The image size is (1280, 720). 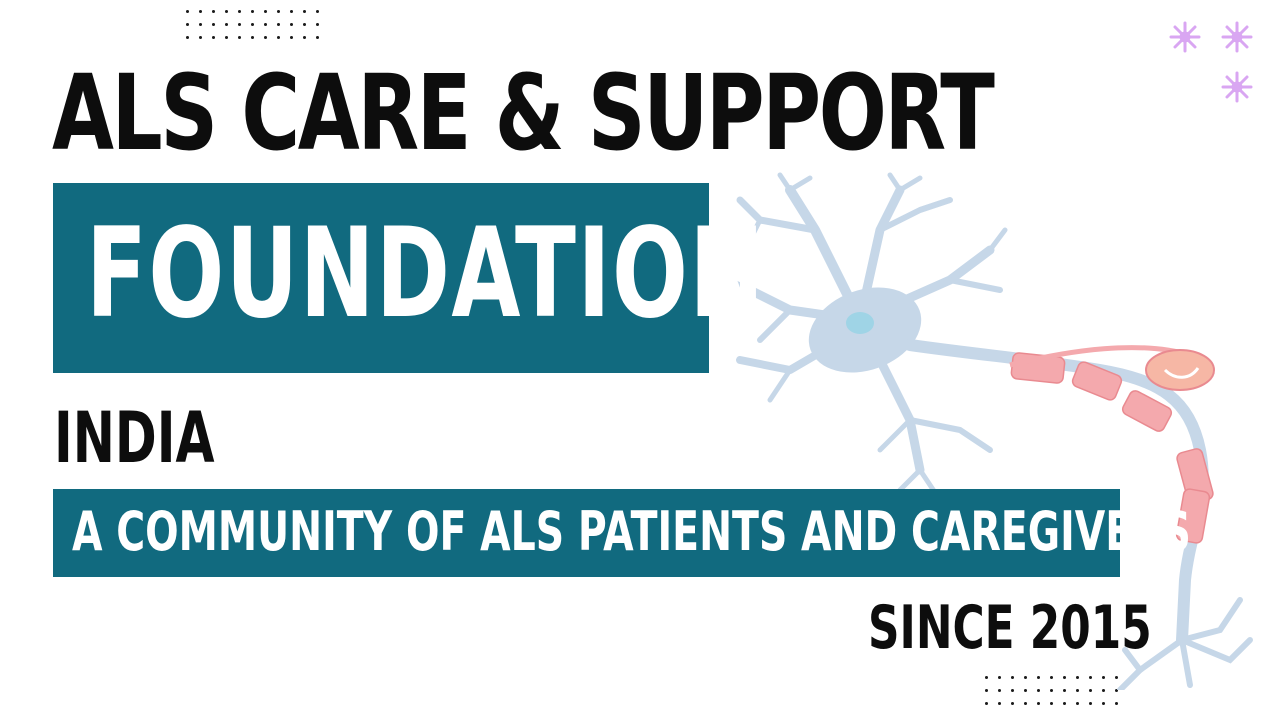 What do you see at coordinates (426, 274) in the screenshot?
I see `foundation-label: FOUNDATION` at bounding box center [426, 274].